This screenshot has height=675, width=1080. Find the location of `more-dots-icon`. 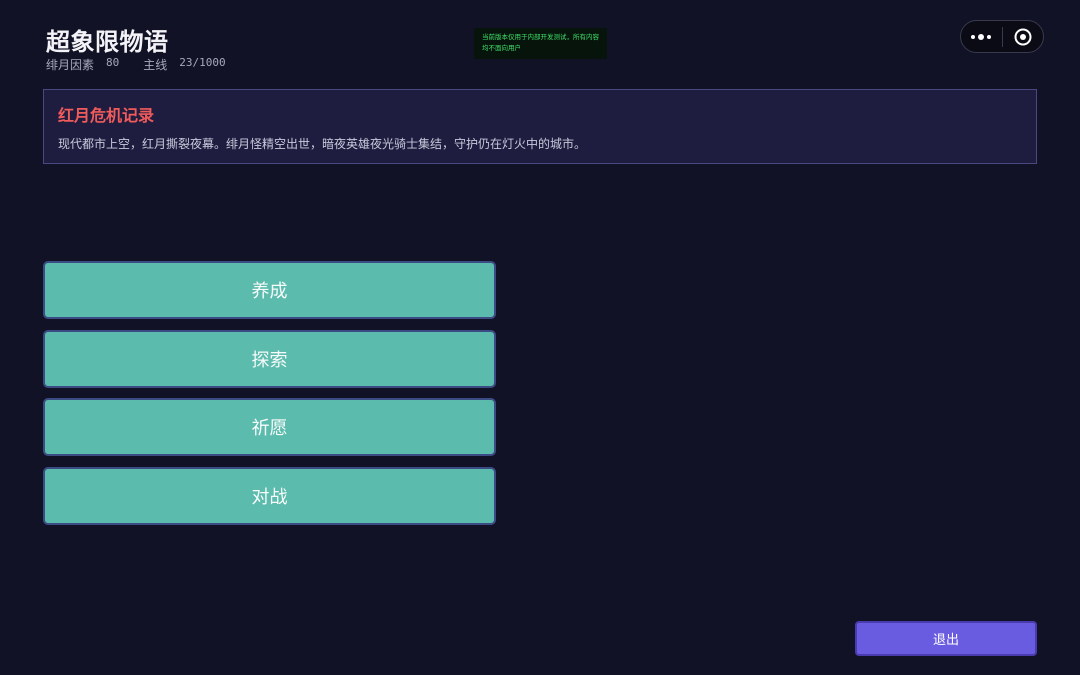

more-dots-icon is located at coordinates (981, 36).